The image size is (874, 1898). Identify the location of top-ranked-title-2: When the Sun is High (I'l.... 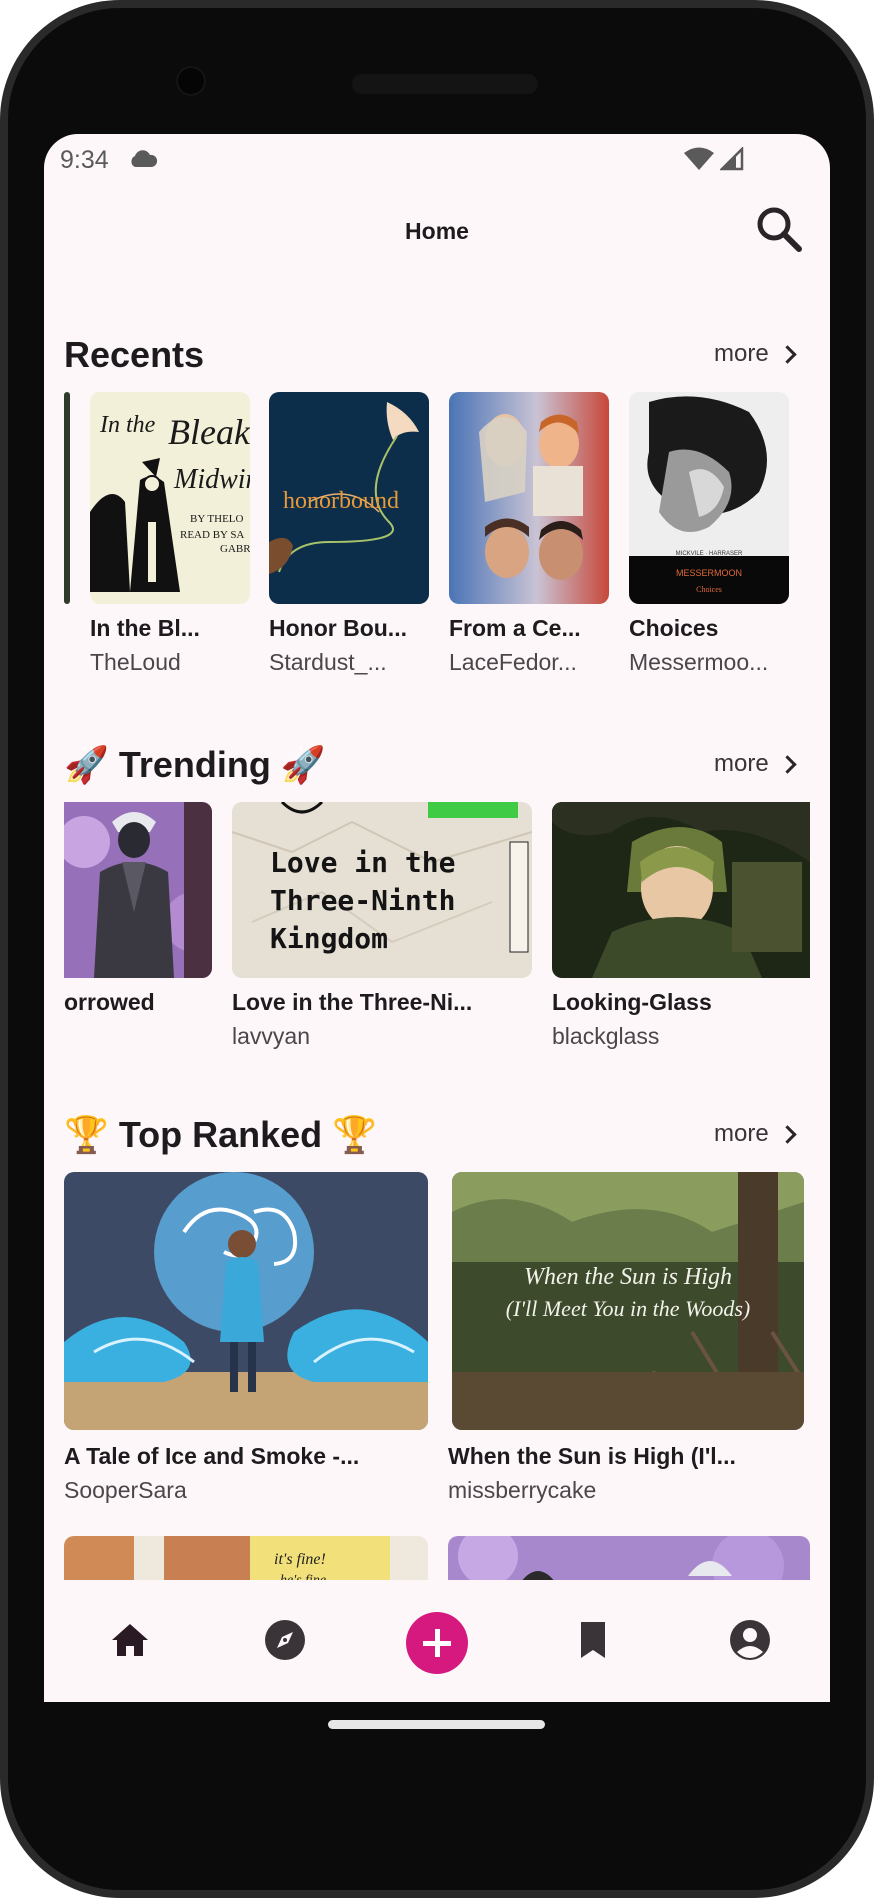
(630, 1456).